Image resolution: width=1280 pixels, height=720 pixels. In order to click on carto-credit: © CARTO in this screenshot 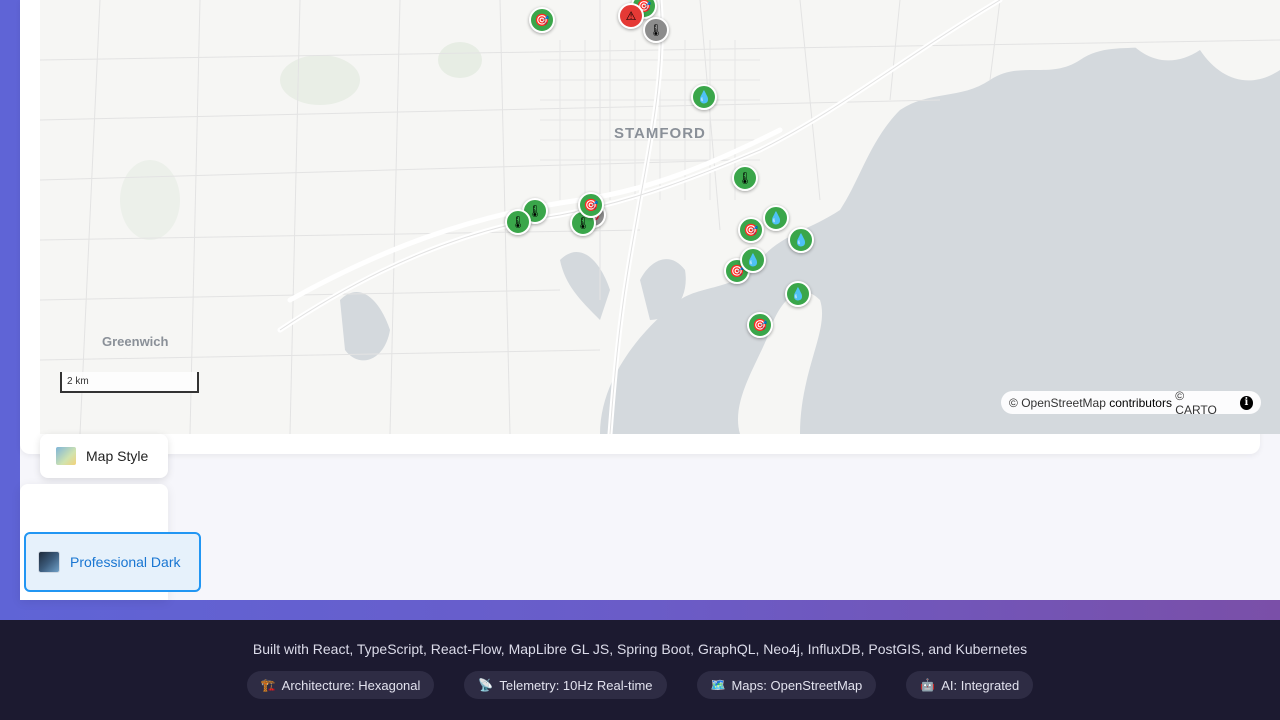, I will do `click(1196, 402)`.